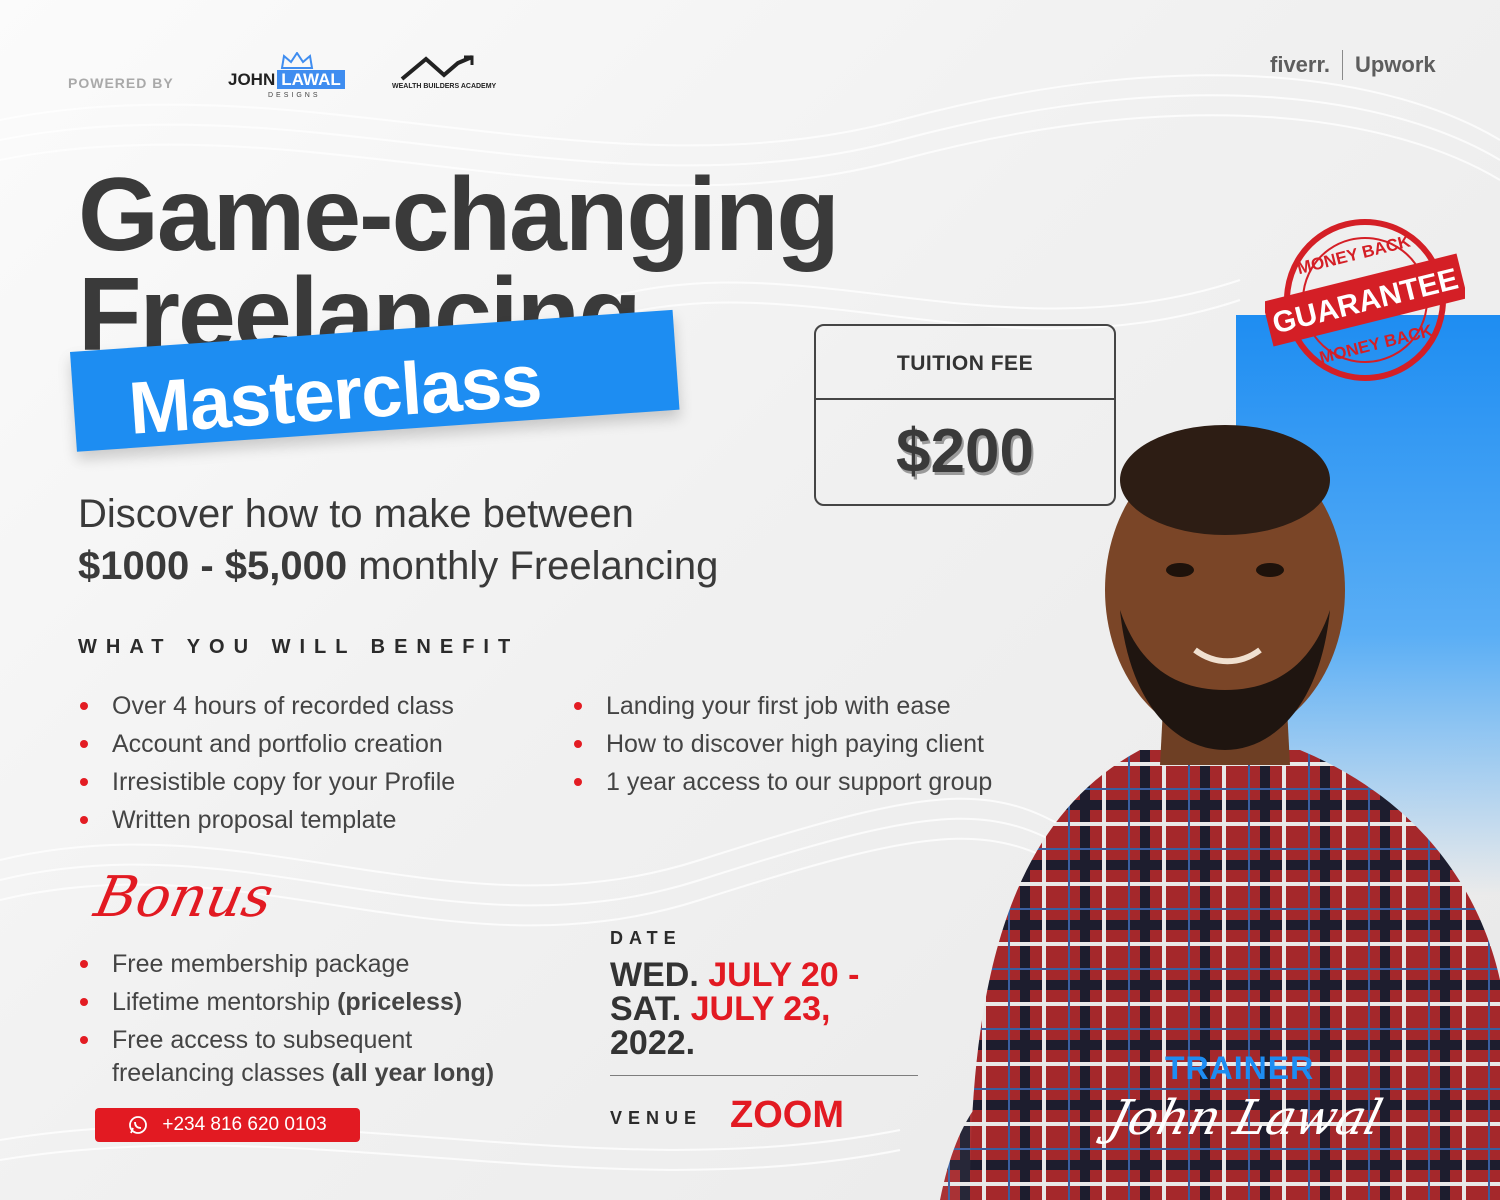 This screenshot has width=1500, height=1200. I want to click on subtitle-line-1: Discover how to make between, so click(356, 514).